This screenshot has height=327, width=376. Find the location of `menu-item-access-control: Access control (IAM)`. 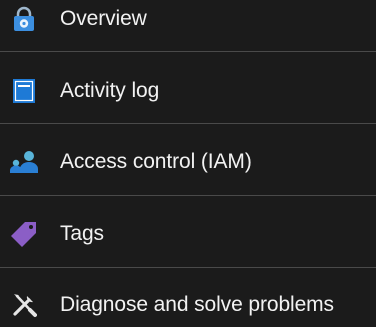

menu-item-access-control: Access control (IAM) is located at coordinates (188, 162).